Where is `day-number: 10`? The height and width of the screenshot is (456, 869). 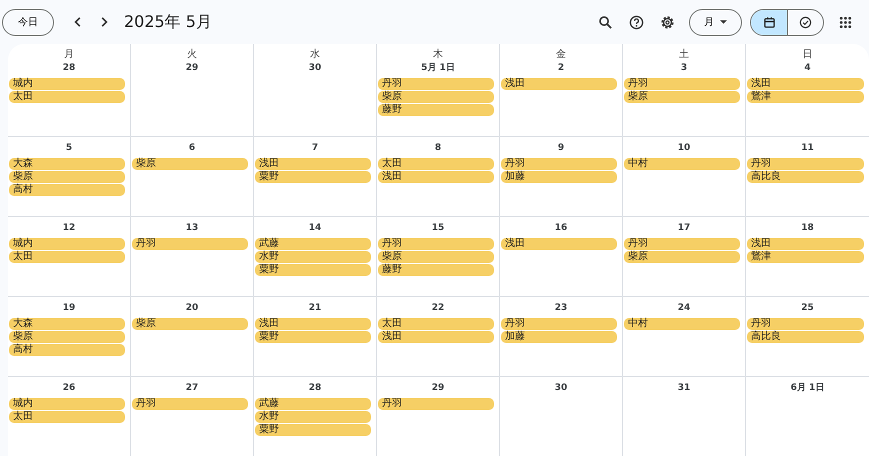
day-number: 10 is located at coordinates (684, 147).